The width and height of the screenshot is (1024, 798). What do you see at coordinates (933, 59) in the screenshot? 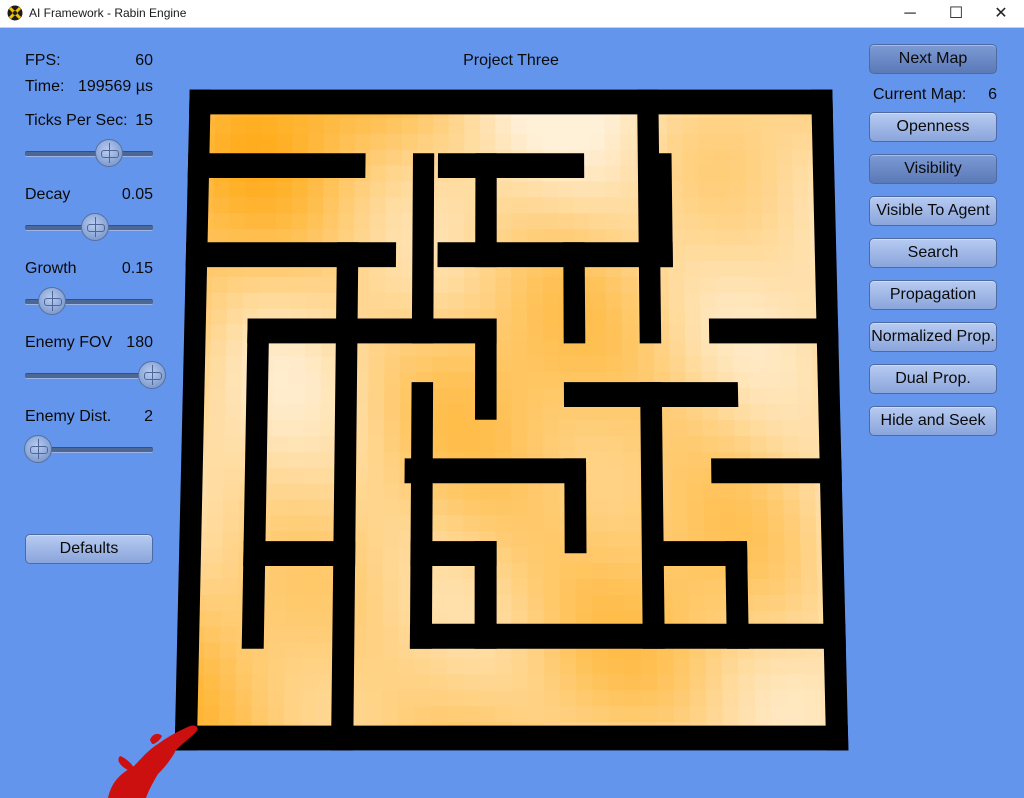
I see `next-map-button: Next Map` at bounding box center [933, 59].